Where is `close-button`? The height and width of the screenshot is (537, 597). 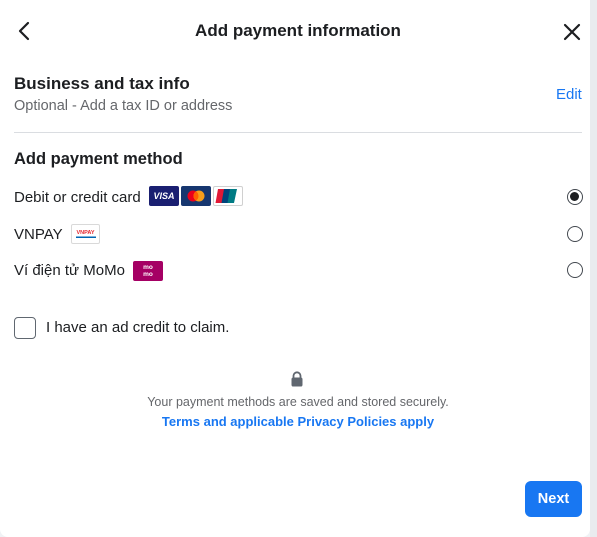 close-button is located at coordinates (572, 32).